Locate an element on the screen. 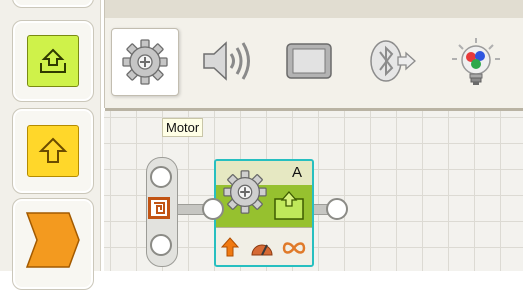  bluetooth-block-button is located at coordinates (390, 61).